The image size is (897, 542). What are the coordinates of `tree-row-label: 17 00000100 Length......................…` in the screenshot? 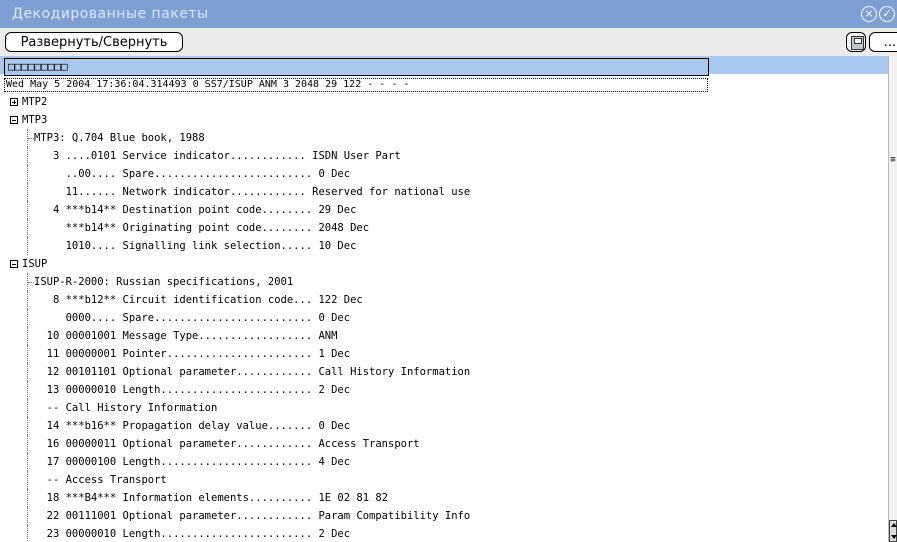 It's located at (192, 462).